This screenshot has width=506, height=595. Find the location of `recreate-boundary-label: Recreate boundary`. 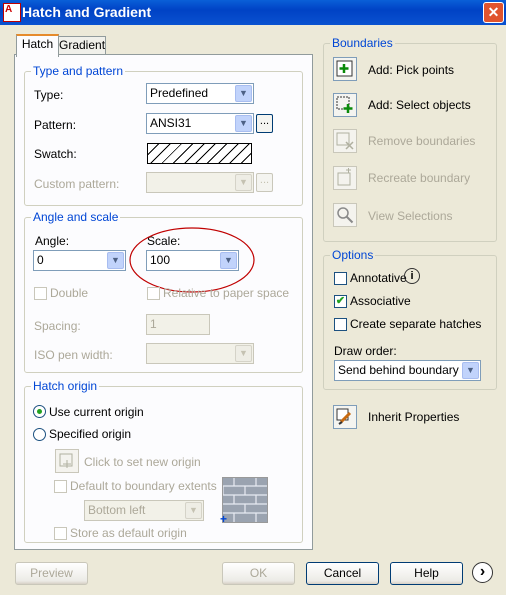

recreate-boundary-label: Recreate boundary is located at coordinates (419, 178).